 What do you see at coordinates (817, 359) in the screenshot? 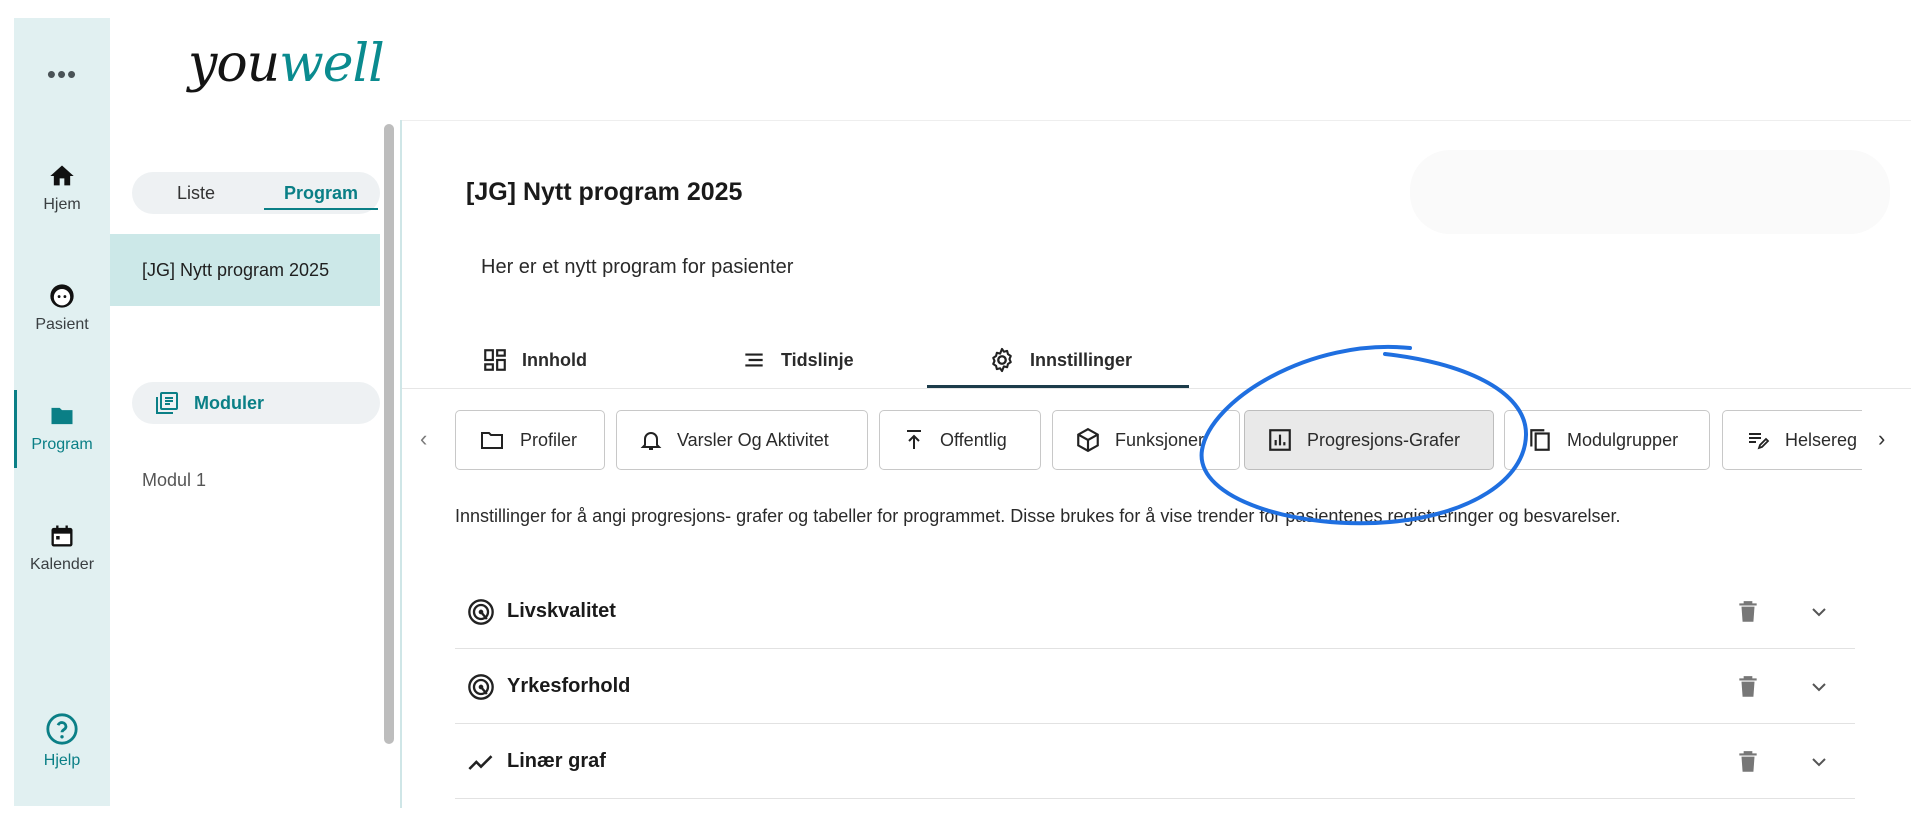
I see `tab-label: Tidslinje` at bounding box center [817, 359].